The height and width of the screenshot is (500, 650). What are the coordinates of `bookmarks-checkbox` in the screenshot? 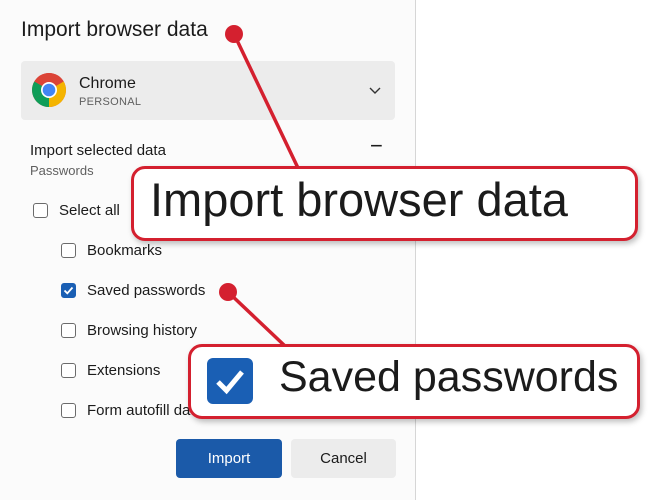 It's located at (68, 250).